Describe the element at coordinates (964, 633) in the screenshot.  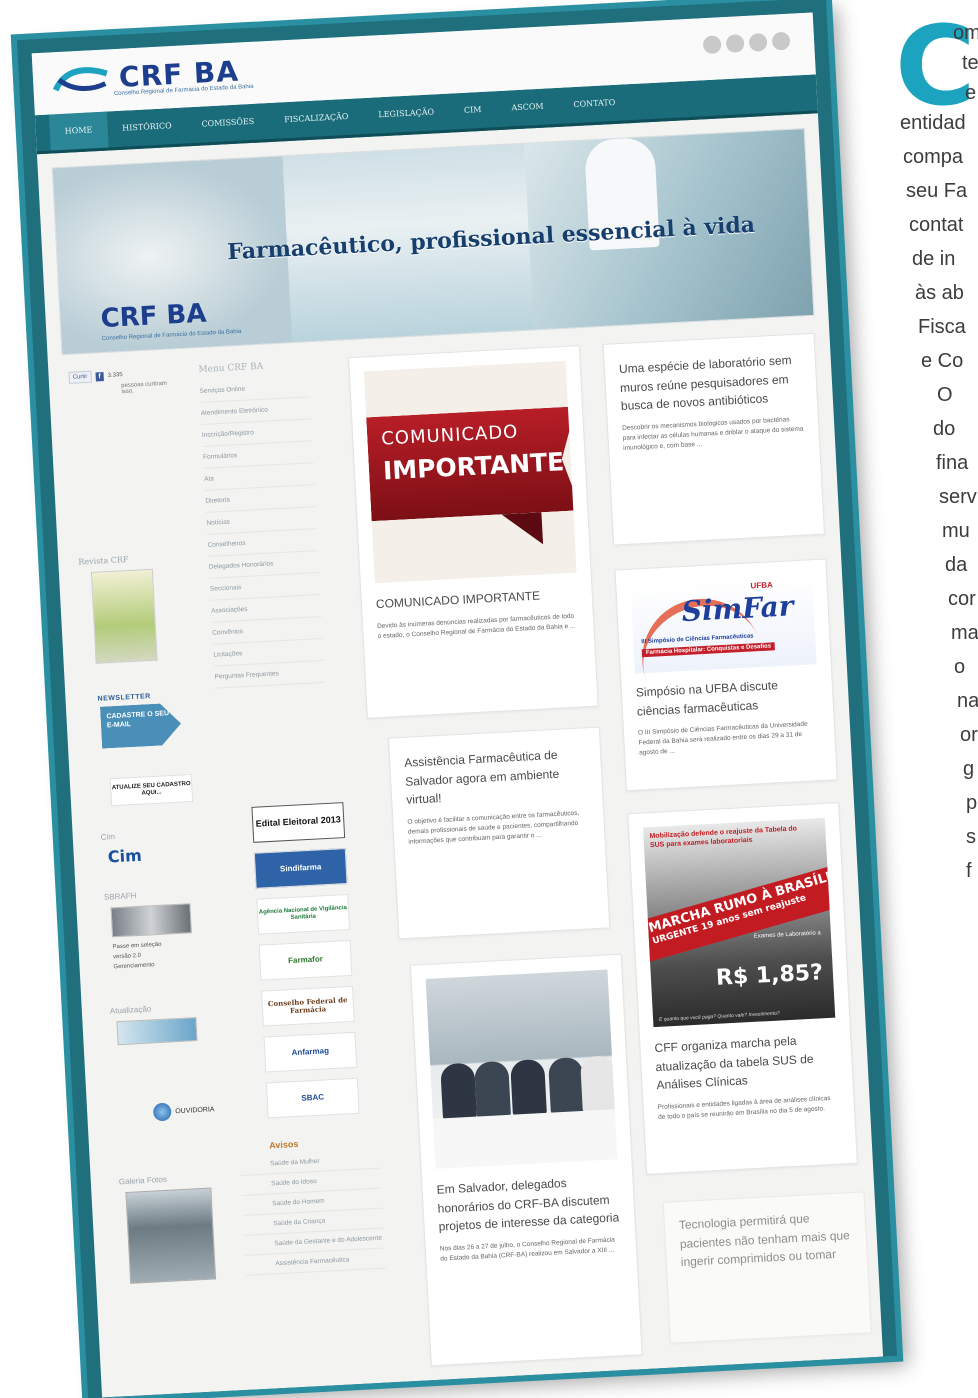
I see `body-text-line: ma` at that location.